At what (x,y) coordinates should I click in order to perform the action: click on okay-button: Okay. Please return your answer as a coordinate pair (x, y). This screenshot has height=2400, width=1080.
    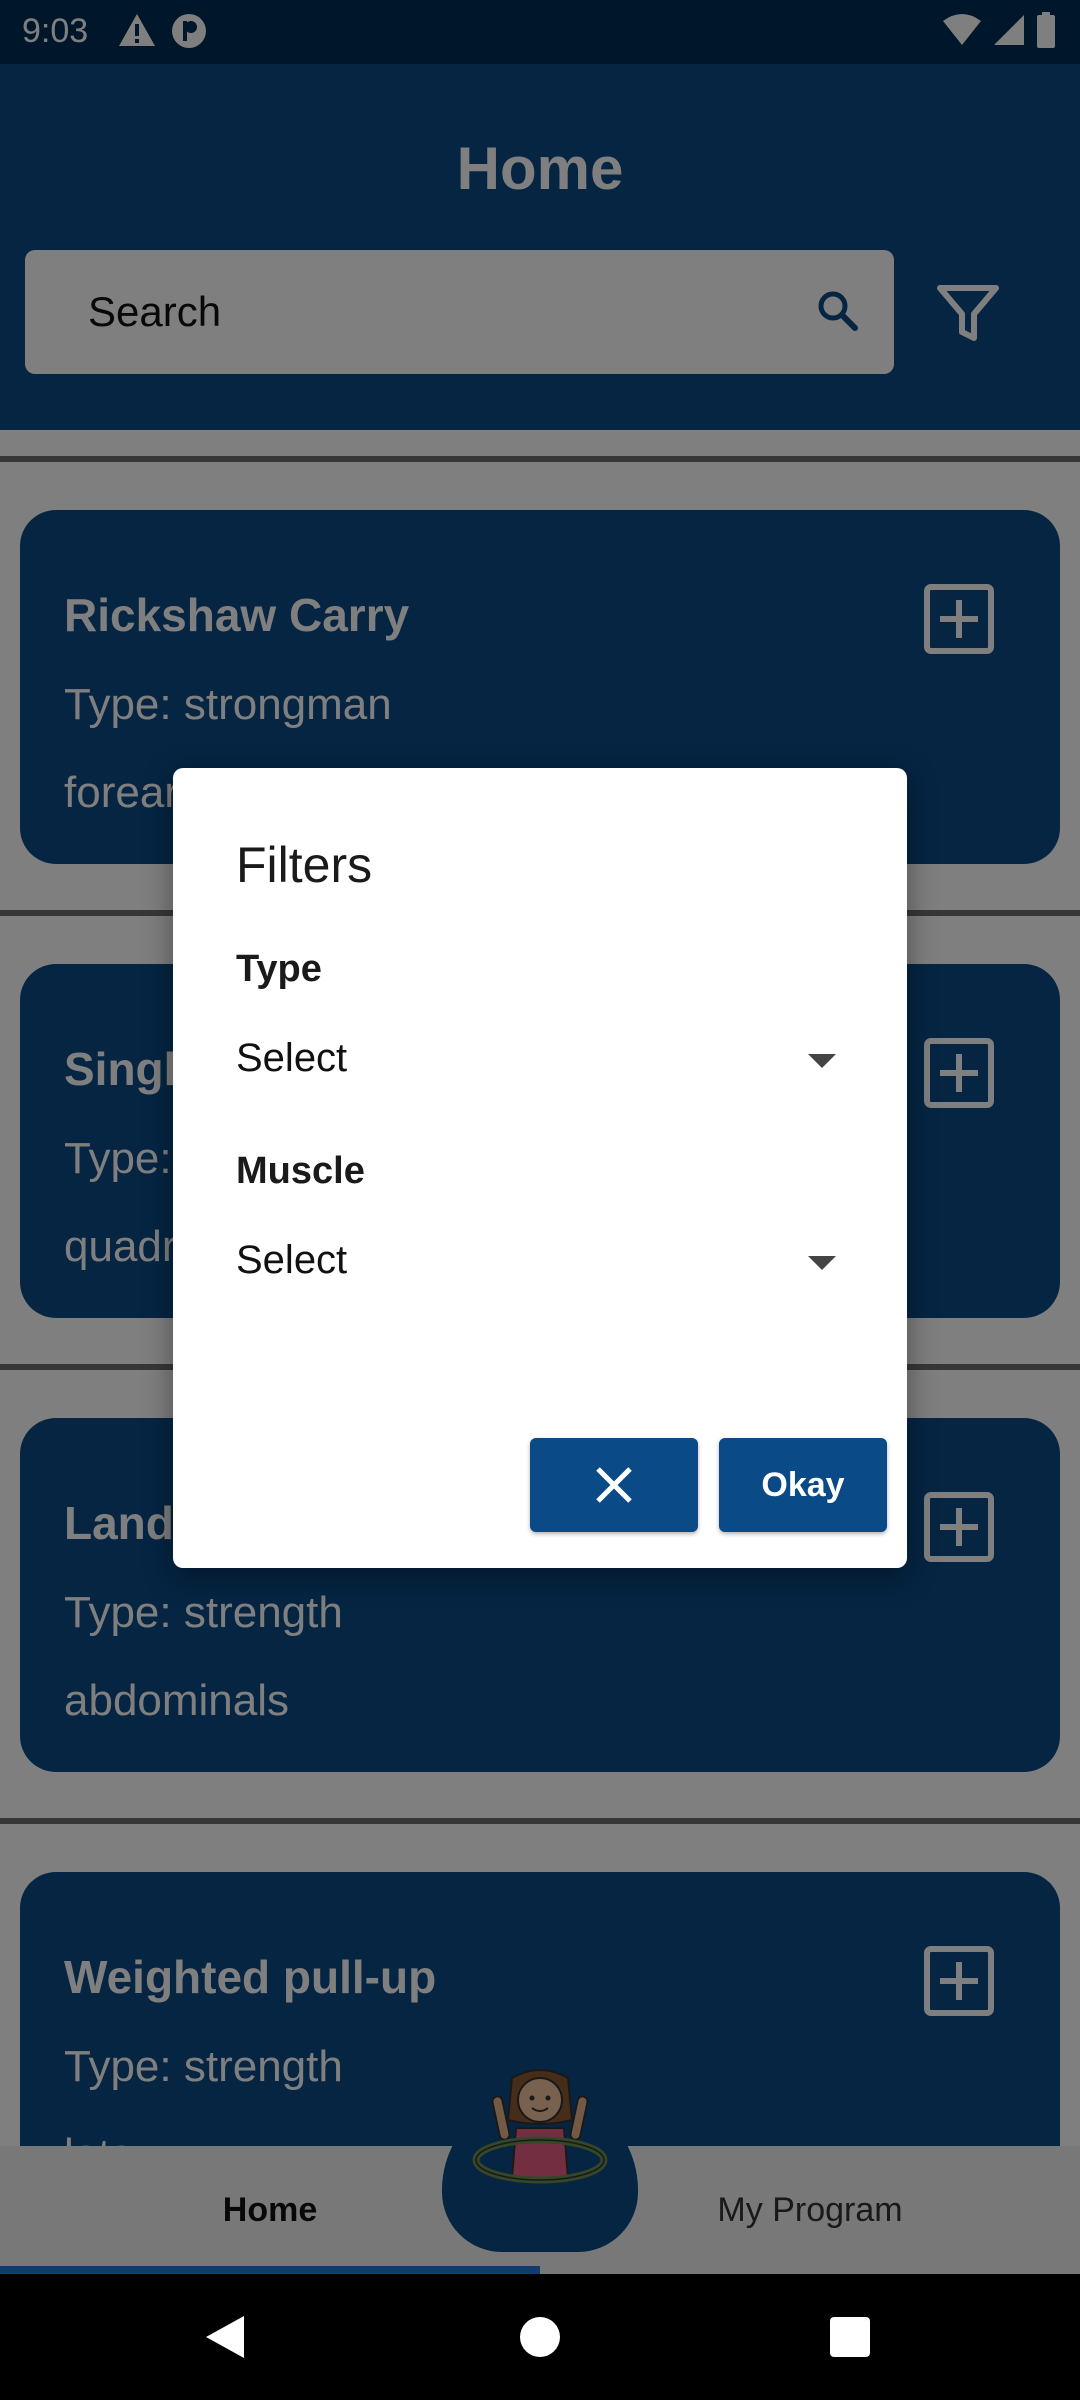
    Looking at the image, I should click on (803, 1485).